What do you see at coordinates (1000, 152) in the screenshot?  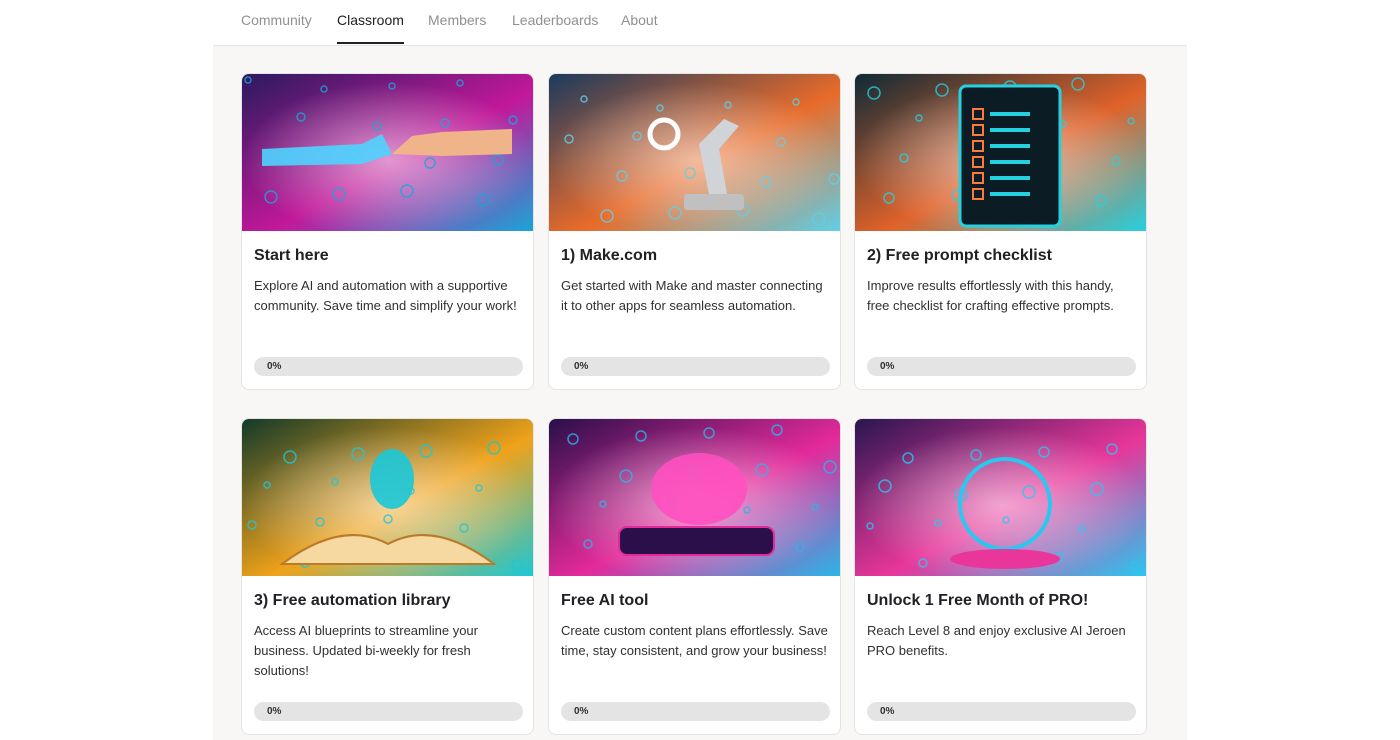 I see `checklist-clipboard-image` at bounding box center [1000, 152].